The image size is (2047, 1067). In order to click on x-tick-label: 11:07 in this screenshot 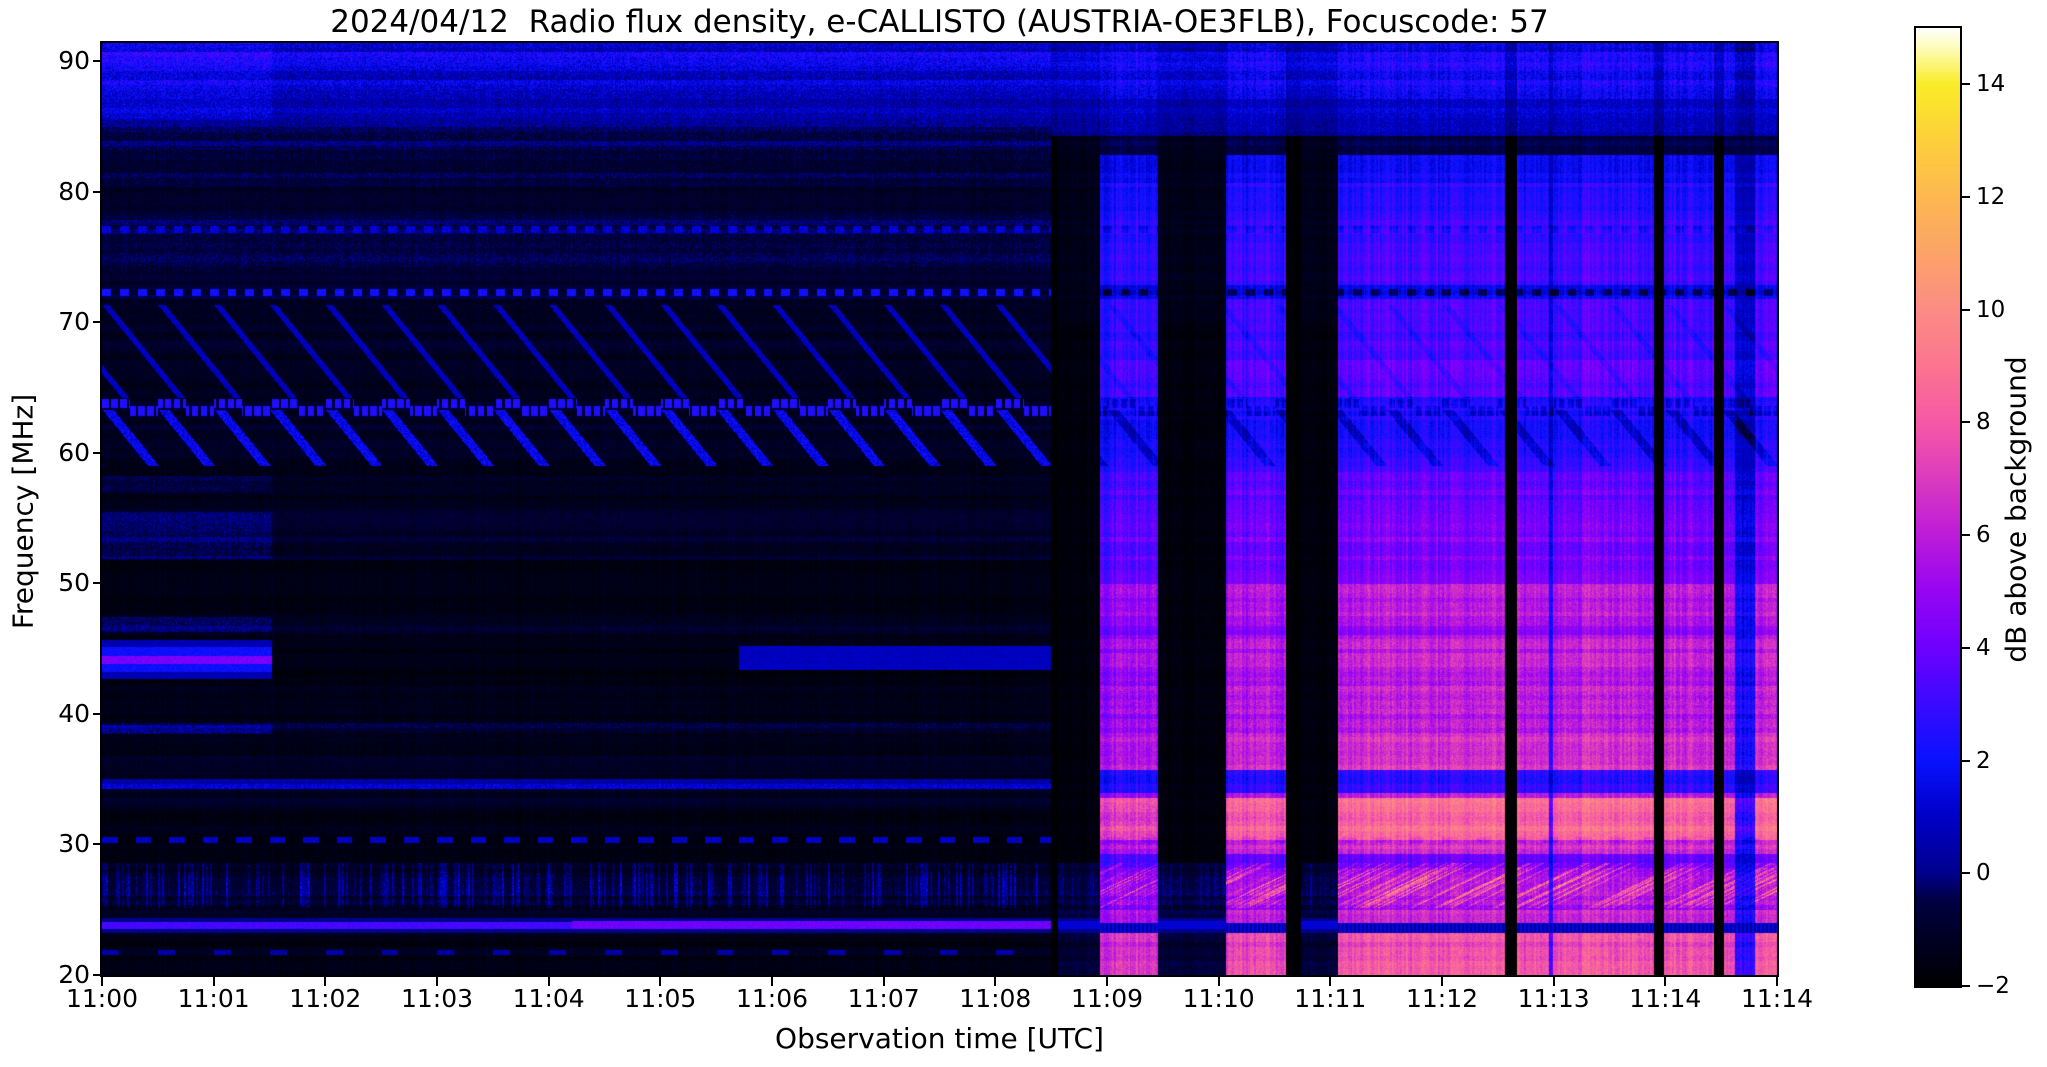, I will do `click(883, 998)`.